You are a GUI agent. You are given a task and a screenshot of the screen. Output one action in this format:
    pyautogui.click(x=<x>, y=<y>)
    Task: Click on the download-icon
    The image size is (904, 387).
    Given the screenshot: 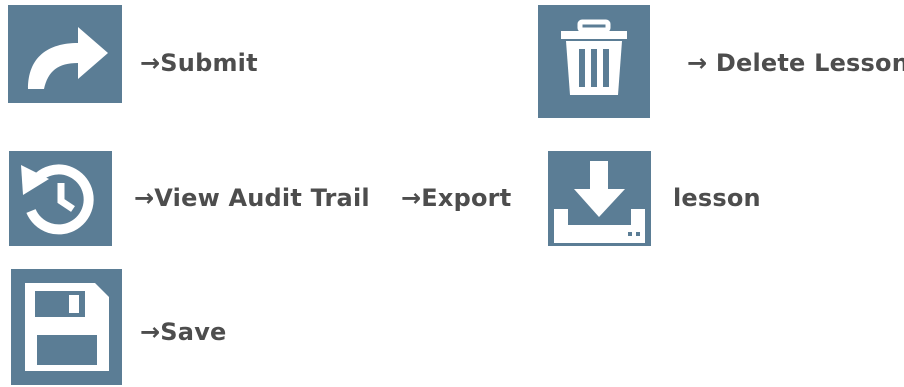 What is the action you would take?
    pyautogui.click(x=599, y=202)
    